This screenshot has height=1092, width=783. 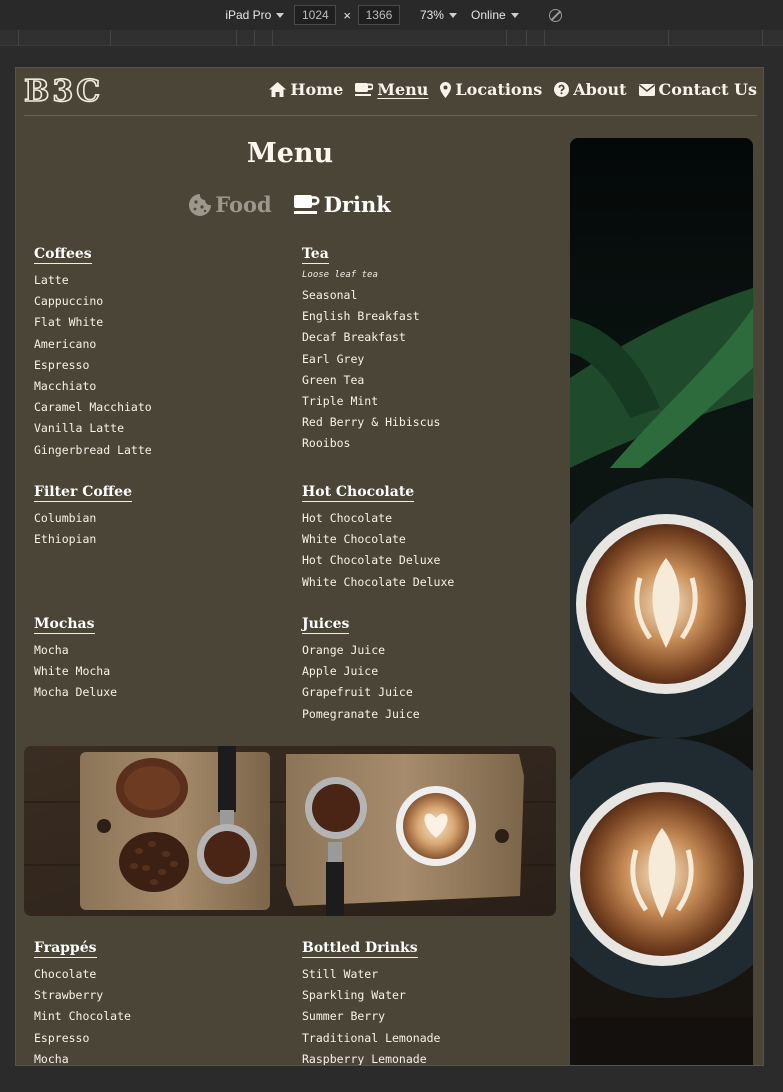 What do you see at coordinates (340, 275) in the screenshot?
I see `section-subtitle: Loose leaf tea` at bounding box center [340, 275].